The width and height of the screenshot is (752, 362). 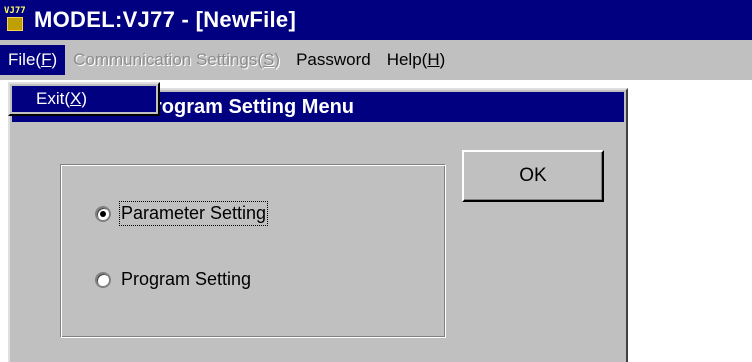 I want to click on menu-file: File(F), so click(x=33, y=60).